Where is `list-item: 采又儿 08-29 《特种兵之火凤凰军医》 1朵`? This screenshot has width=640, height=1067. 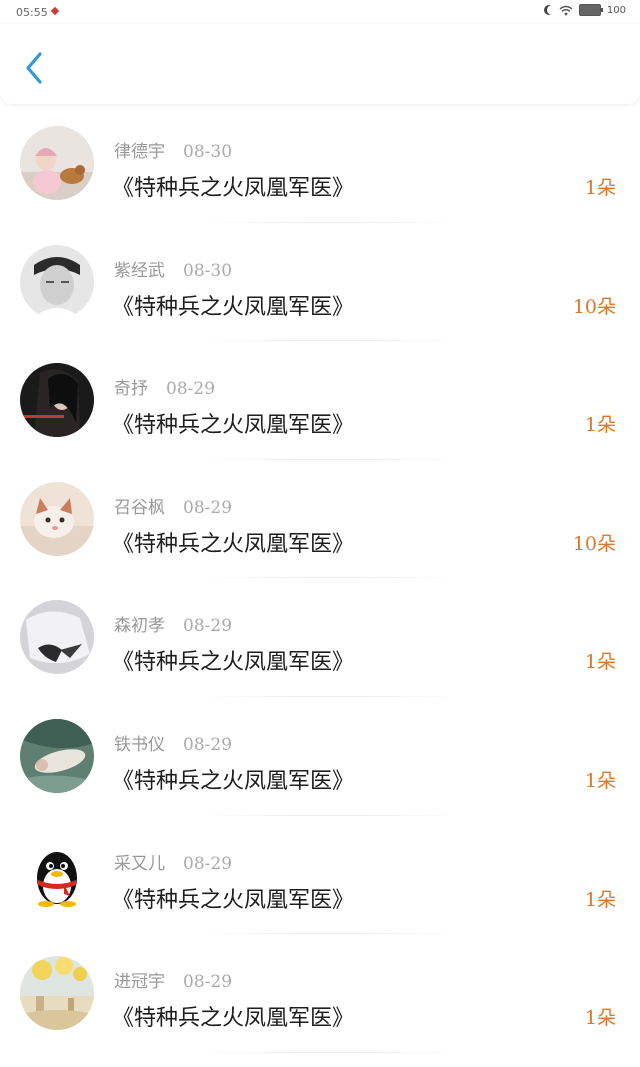 list-item: 采又儿 08-29 《特种兵之火凤凰军医》 1朵 is located at coordinates (320, 875).